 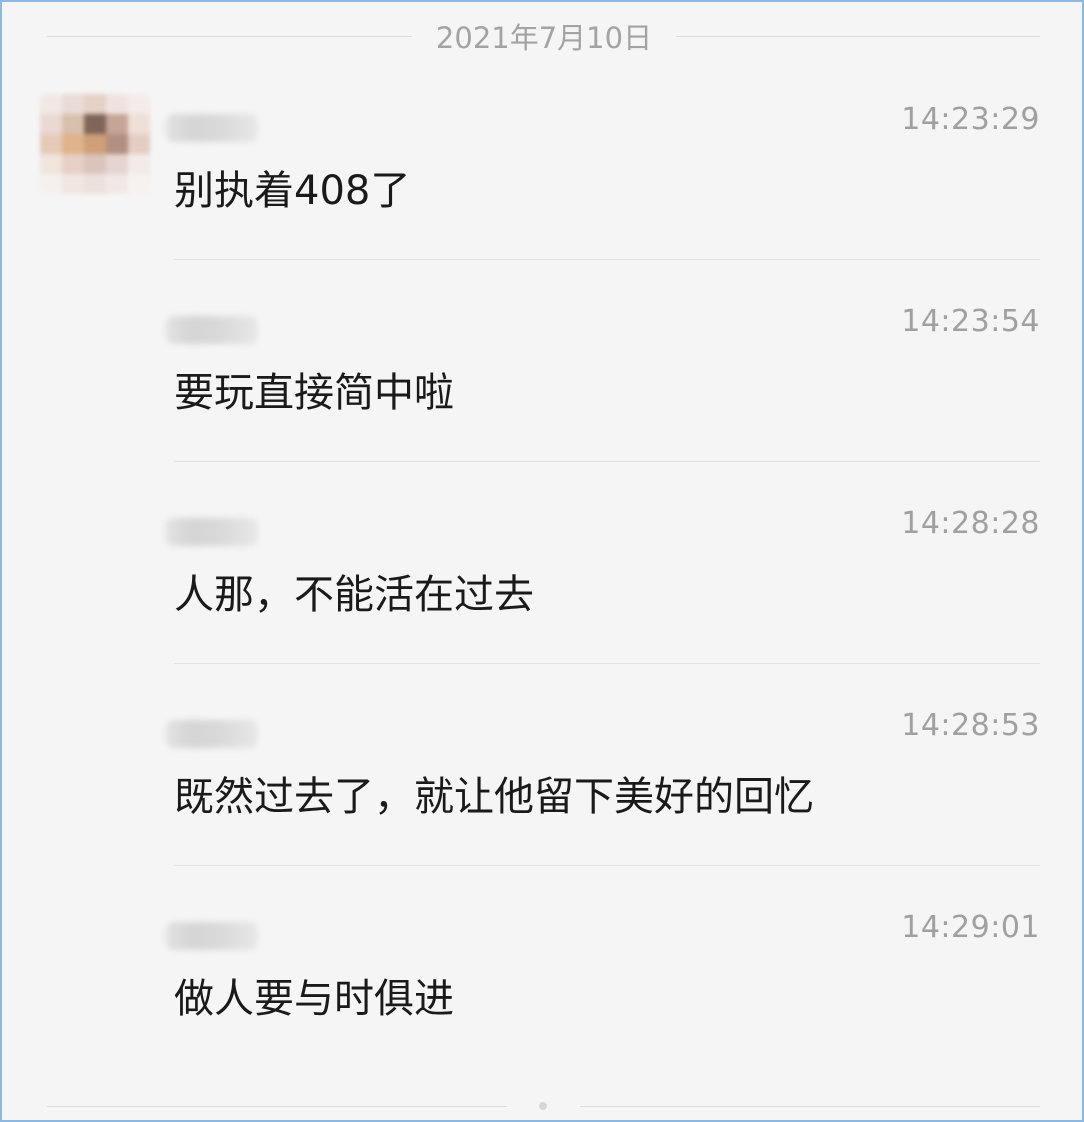 What do you see at coordinates (970, 321) in the screenshot?
I see `message-timestamp: 14:23:54` at bounding box center [970, 321].